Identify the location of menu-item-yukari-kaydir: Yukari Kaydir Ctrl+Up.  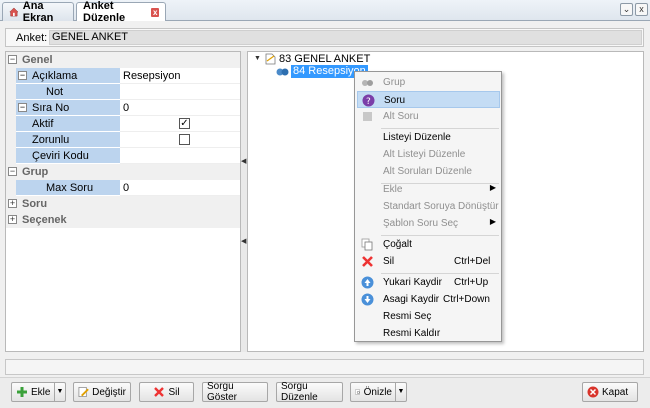
(428, 282).